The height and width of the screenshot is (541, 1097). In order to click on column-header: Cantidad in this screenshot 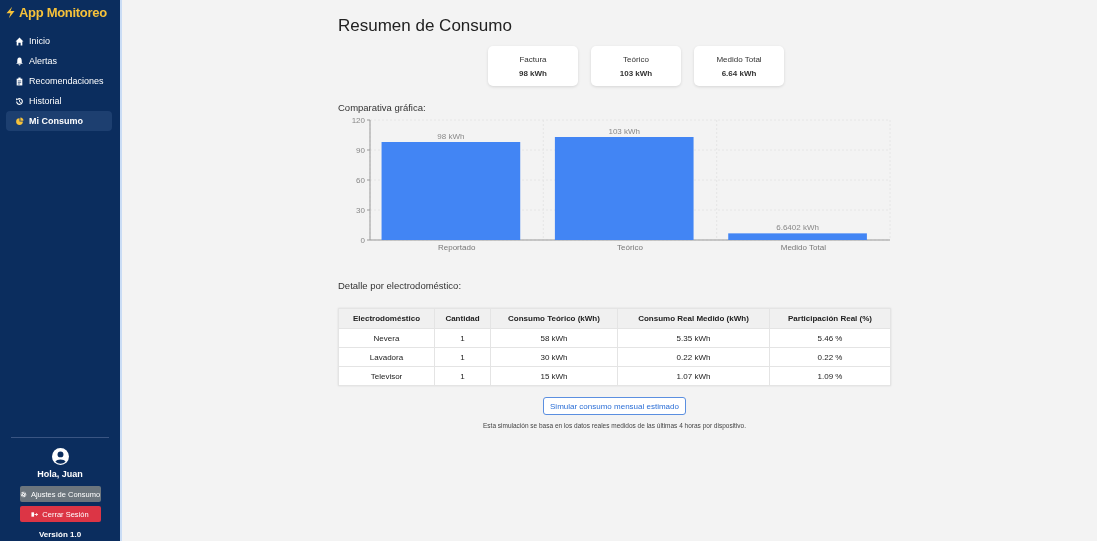, I will do `click(462, 318)`.